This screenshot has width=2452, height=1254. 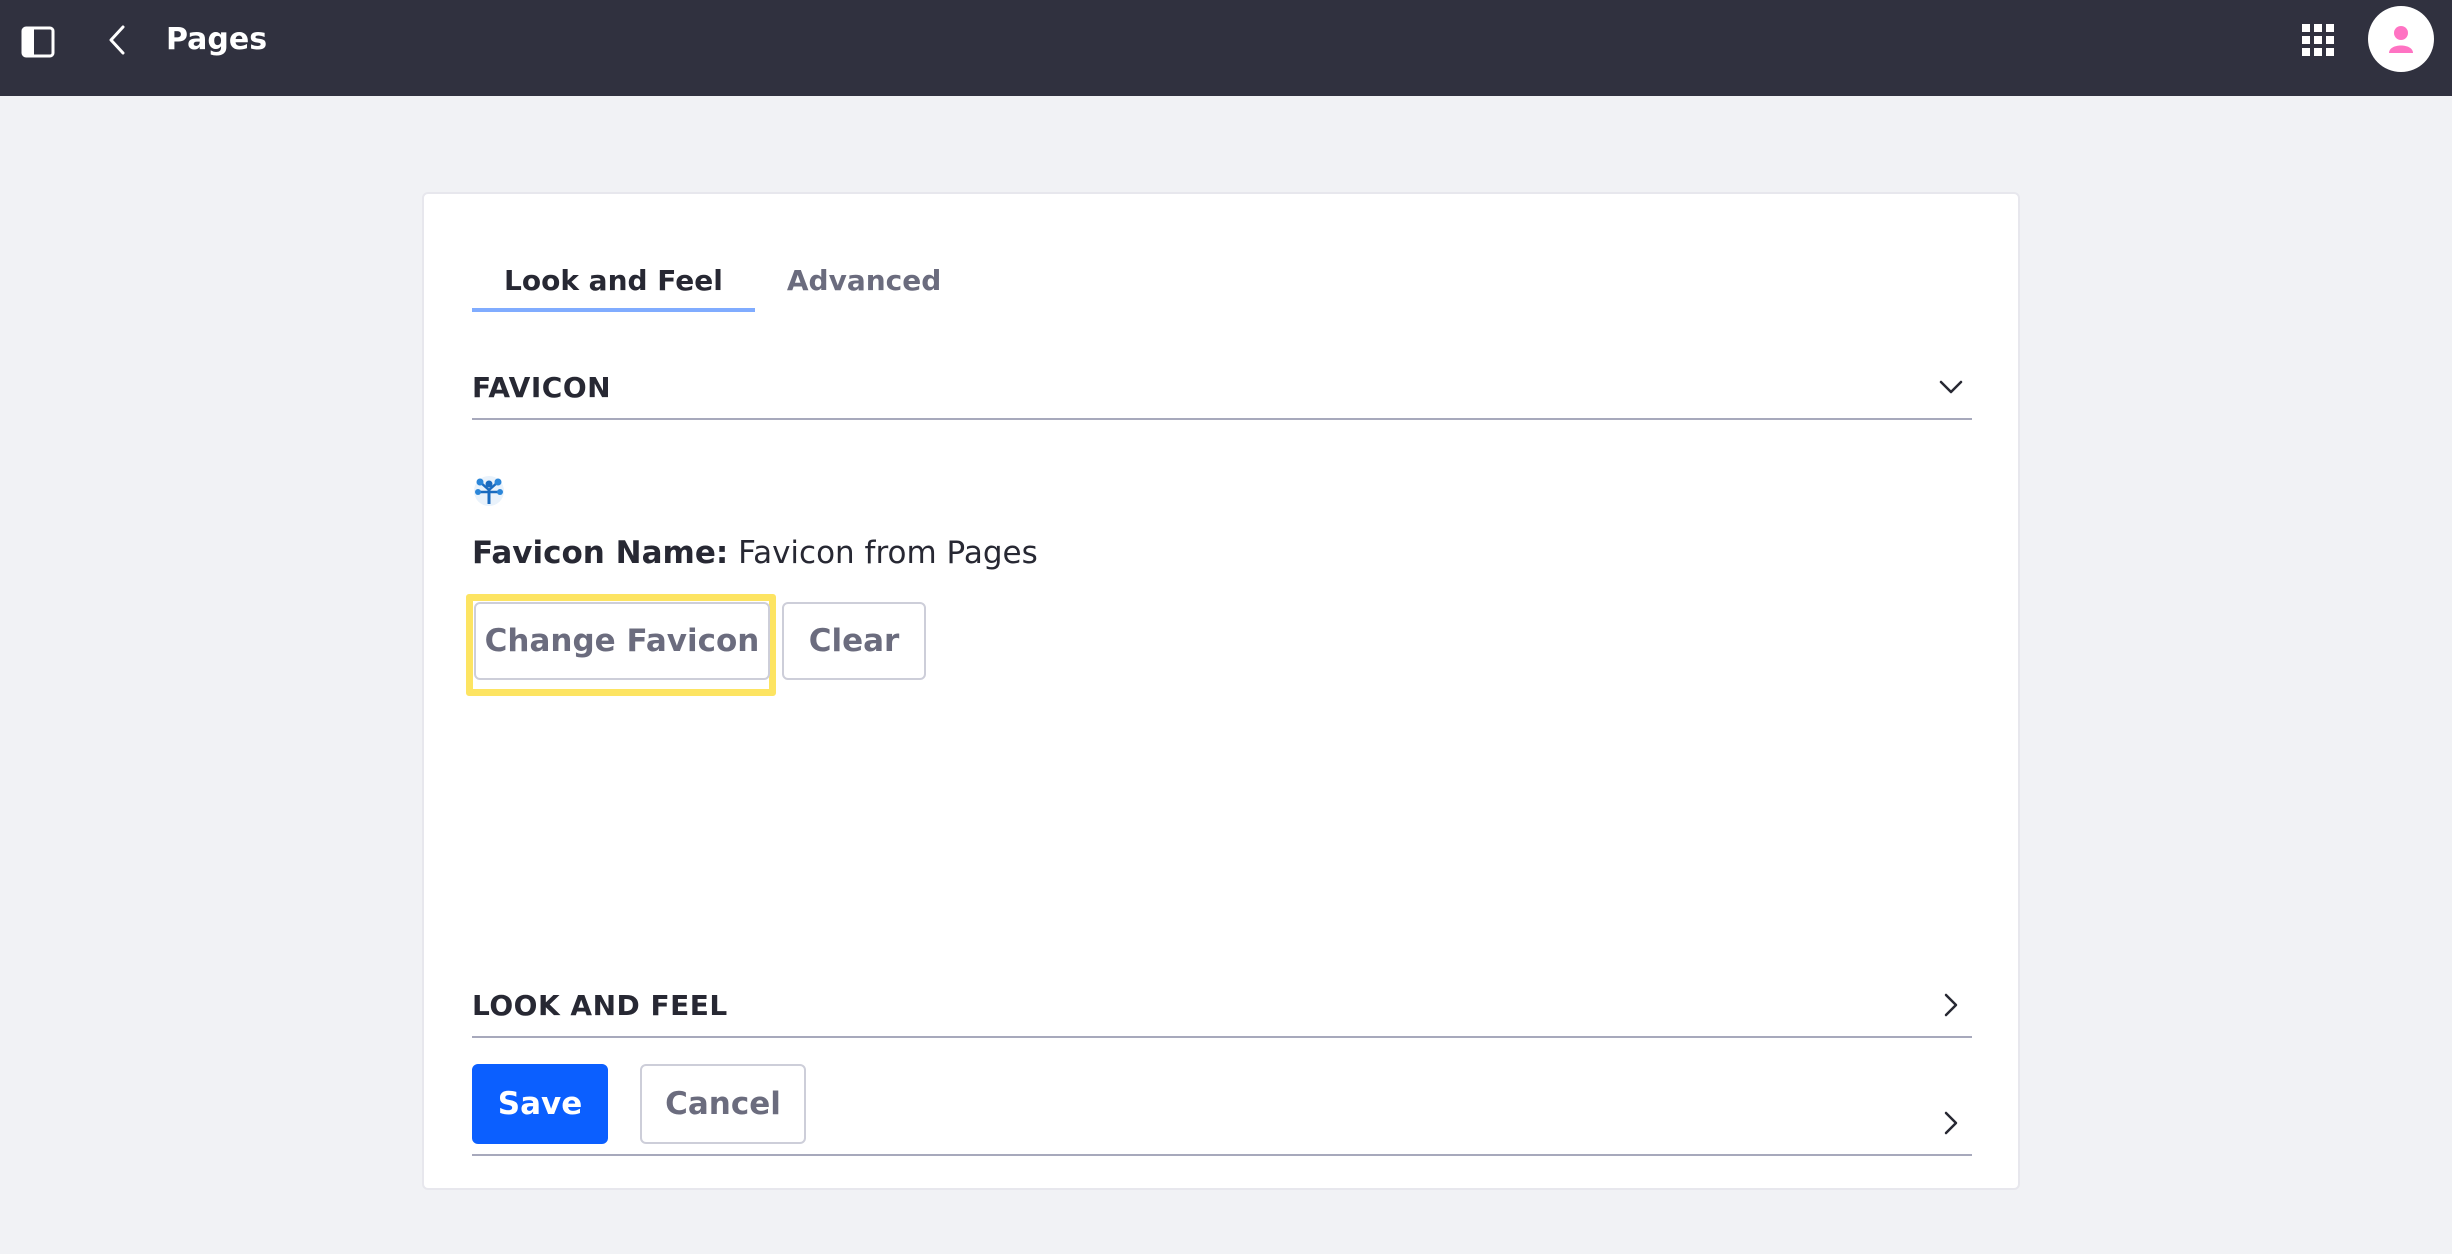 I want to click on chevron-left-icon, so click(x=117, y=40).